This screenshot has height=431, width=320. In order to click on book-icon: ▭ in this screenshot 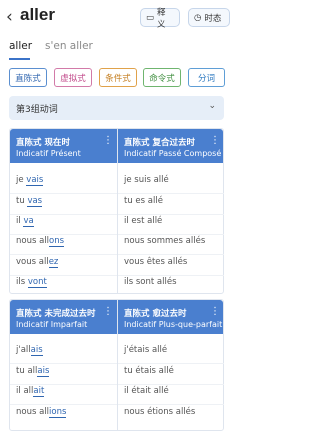, I will do `click(150, 17)`.